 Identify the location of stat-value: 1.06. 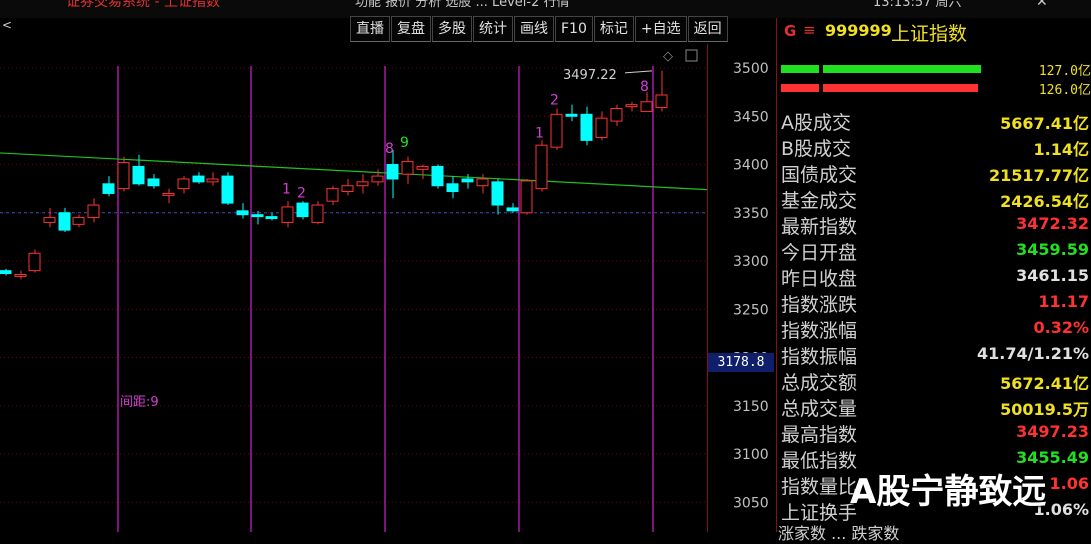
(1069, 483).